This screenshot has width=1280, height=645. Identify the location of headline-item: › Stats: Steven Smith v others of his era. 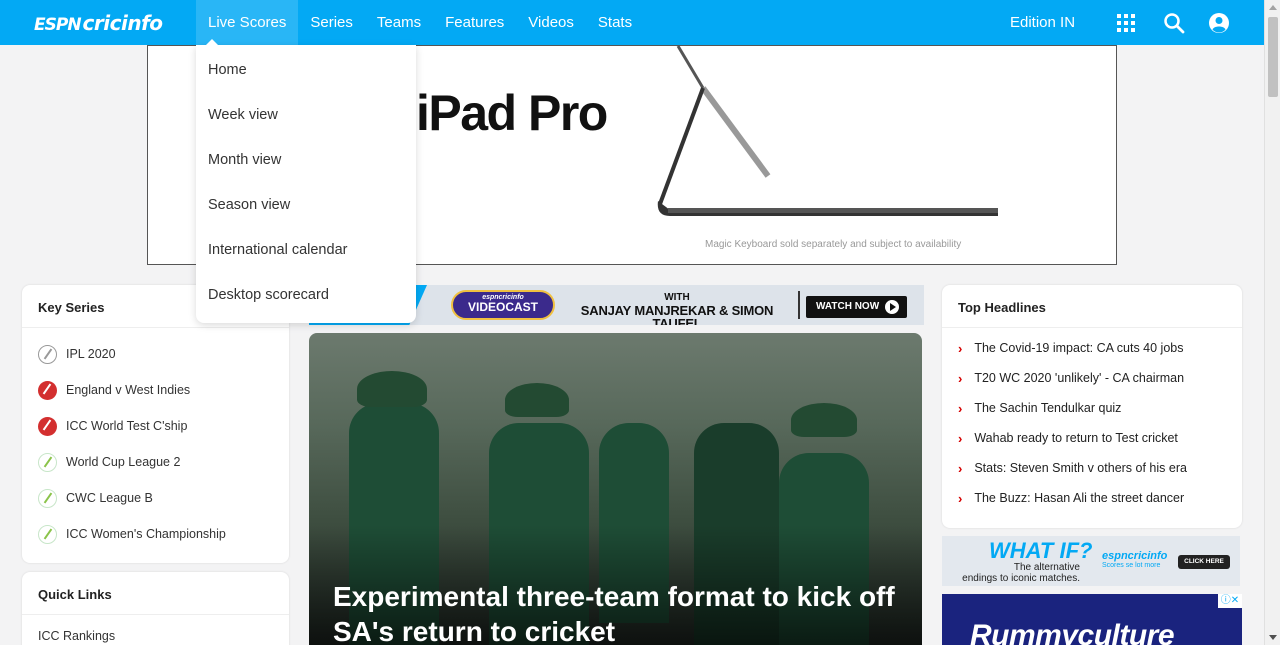
(1092, 468).